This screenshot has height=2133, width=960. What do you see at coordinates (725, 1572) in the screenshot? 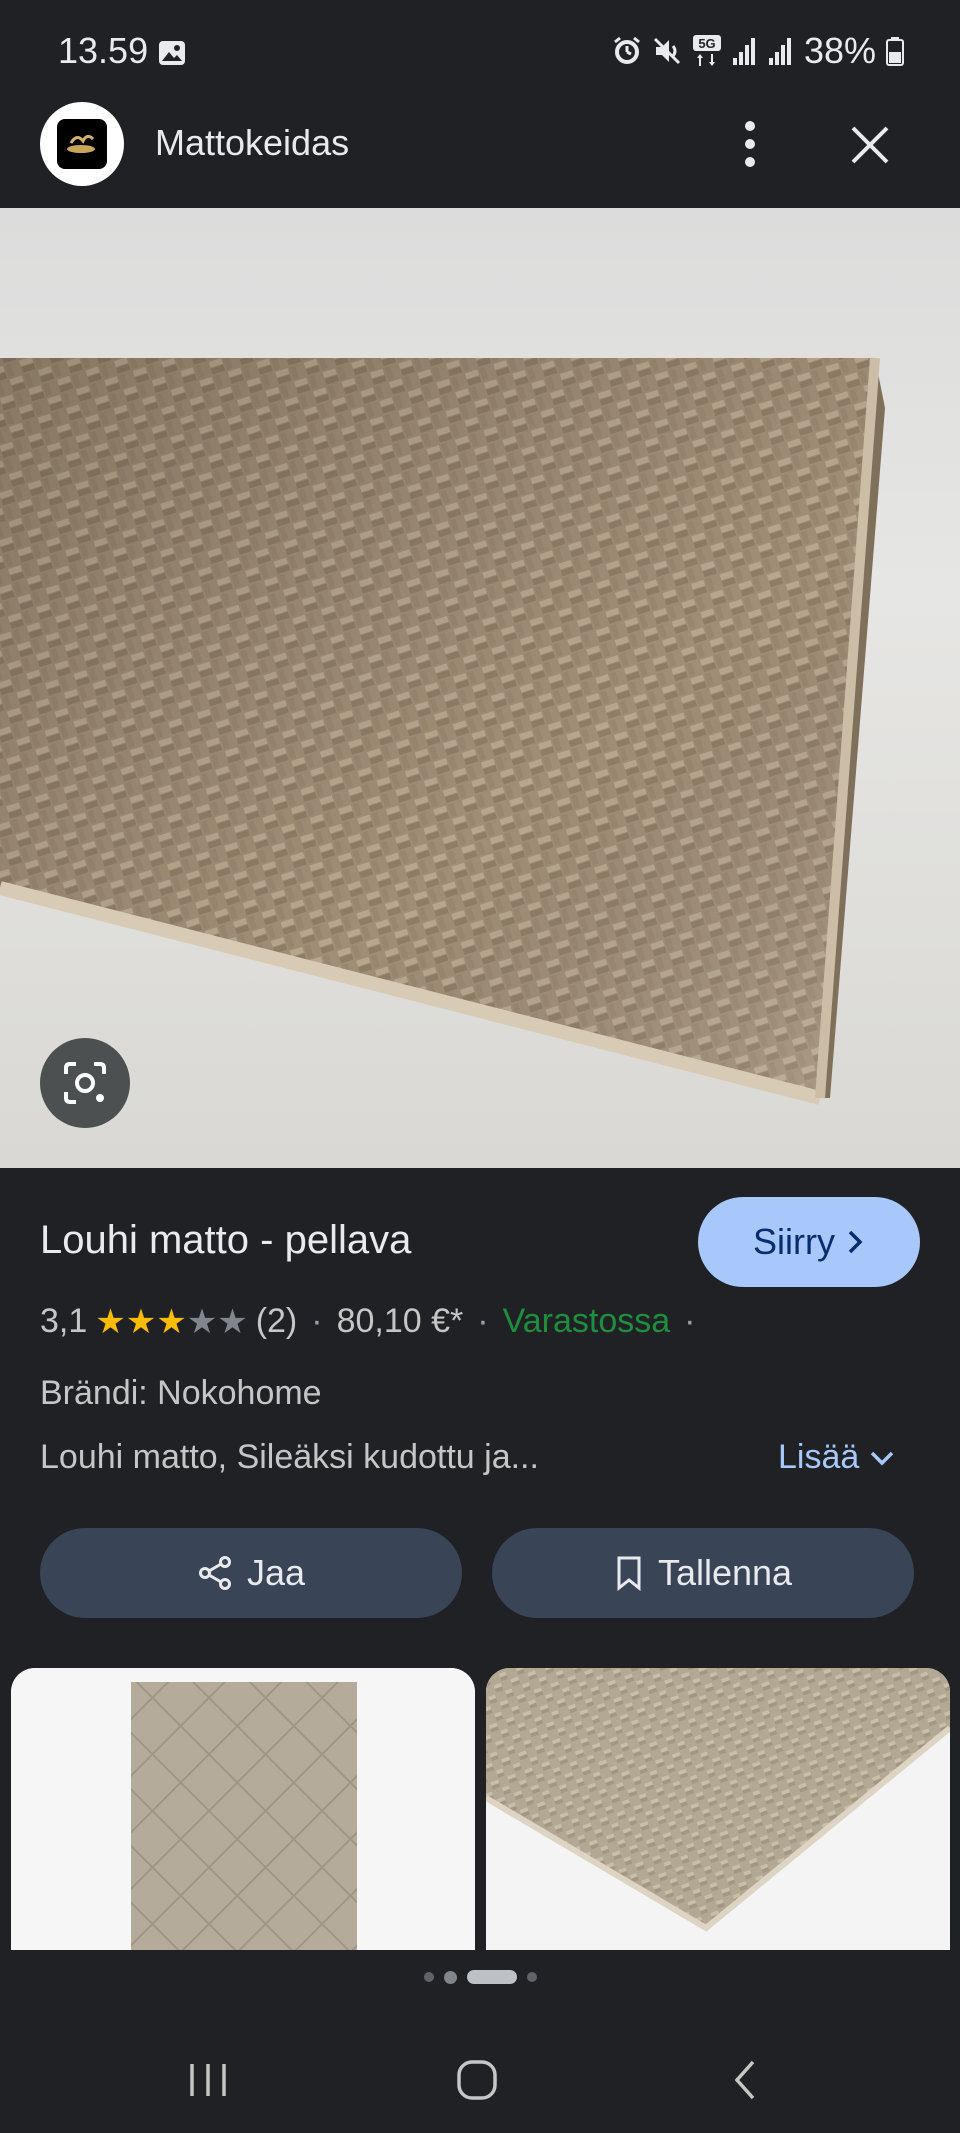
I see `save-label: Tallenna` at bounding box center [725, 1572].